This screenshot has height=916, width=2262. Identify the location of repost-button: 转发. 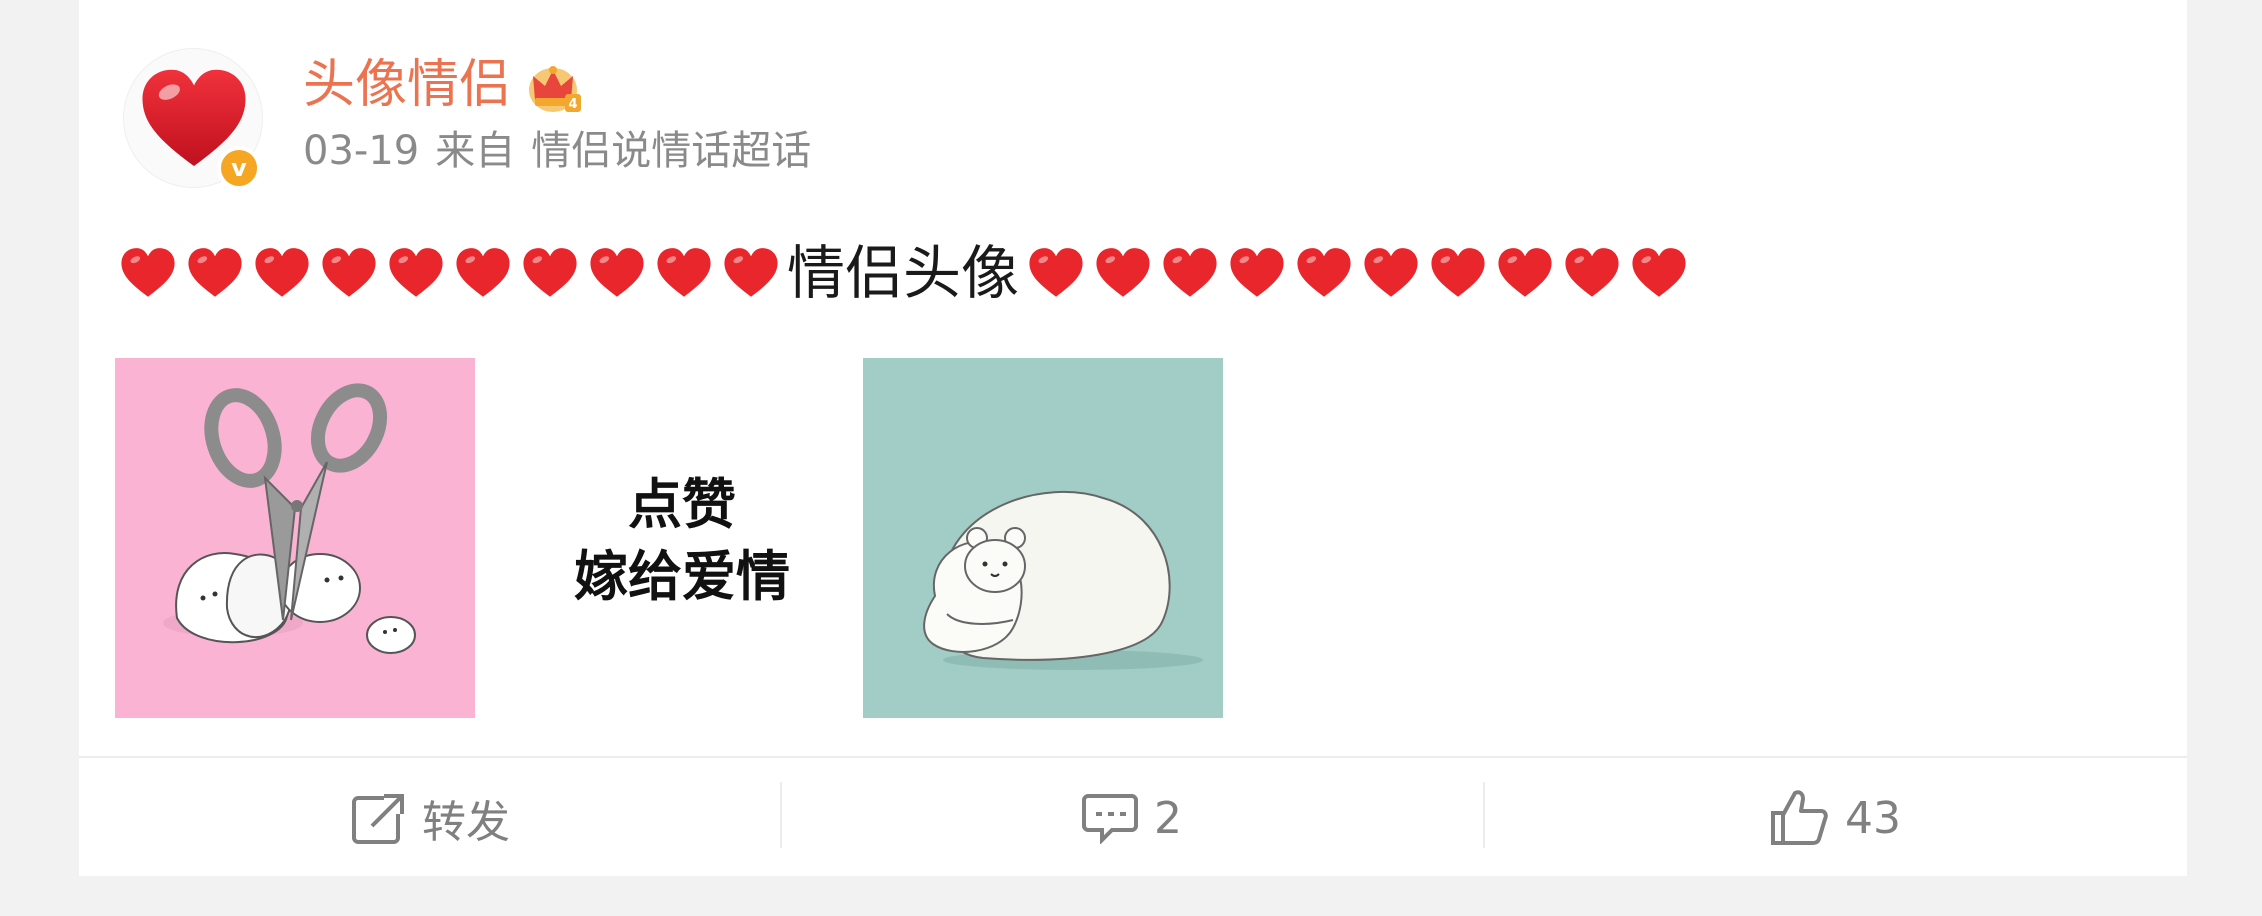
(430, 818).